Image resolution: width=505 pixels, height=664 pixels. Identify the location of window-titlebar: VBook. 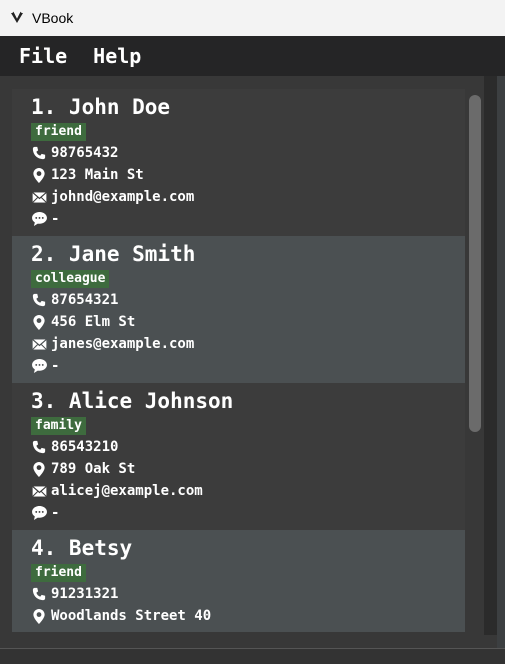
(252, 18).